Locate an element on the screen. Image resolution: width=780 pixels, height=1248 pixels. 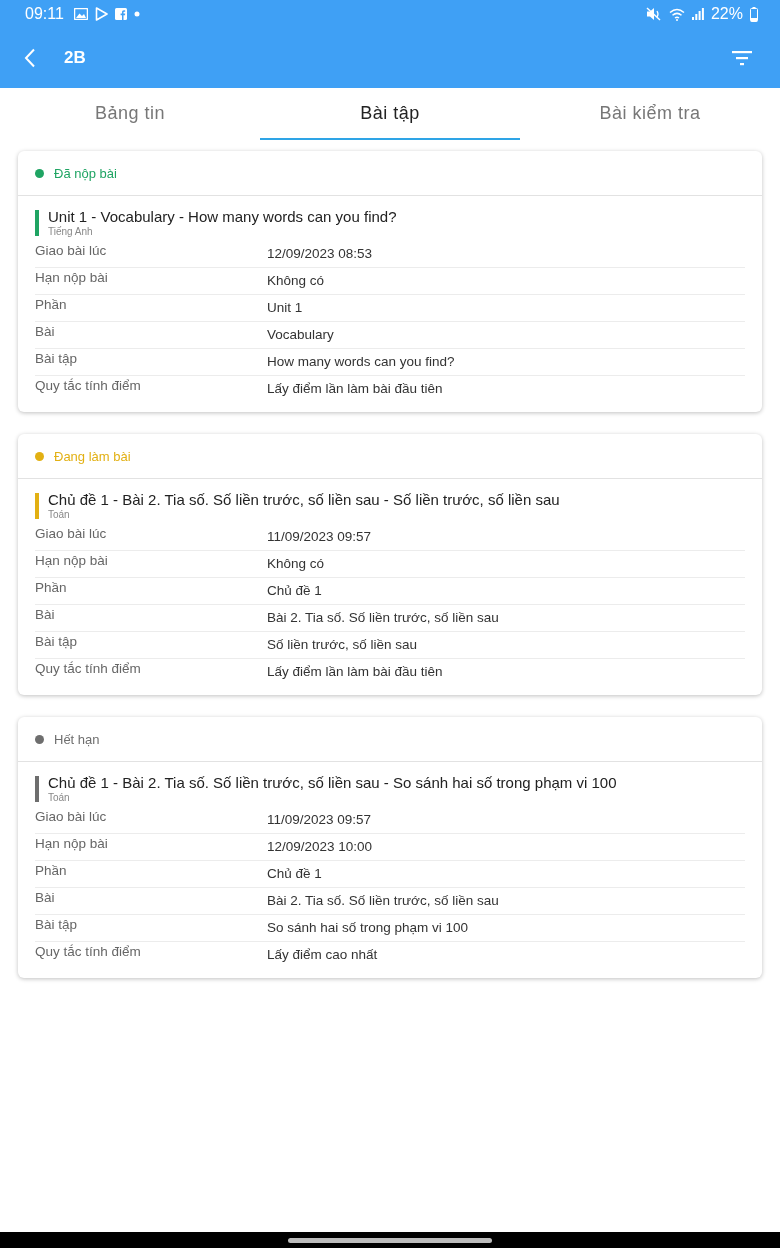
class-title: 2B is located at coordinates (75, 58).